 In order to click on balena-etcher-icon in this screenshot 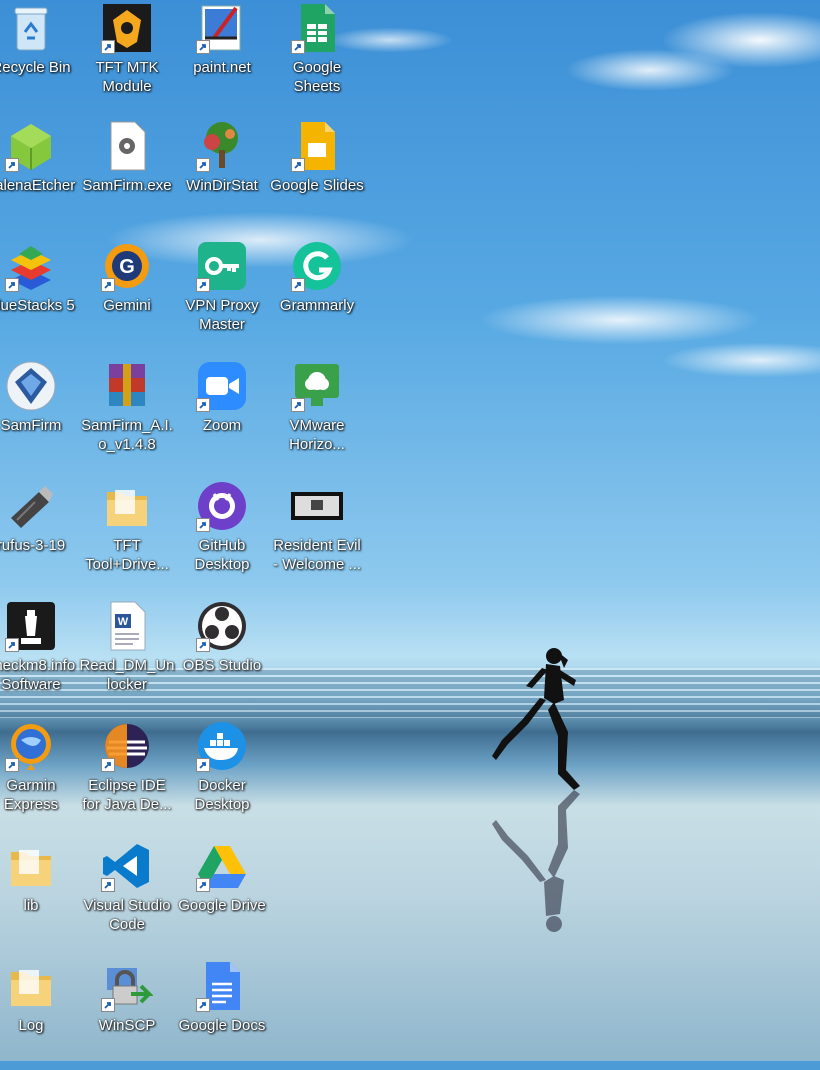, I will do `click(31, 146)`.